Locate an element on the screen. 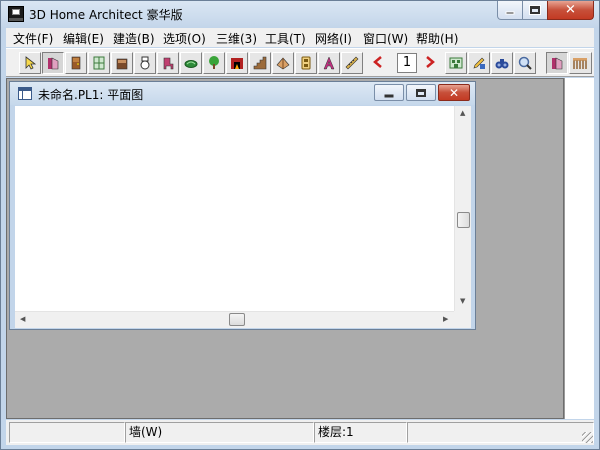 The image size is (600, 450). tree-tool-button is located at coordinates (214, 63).